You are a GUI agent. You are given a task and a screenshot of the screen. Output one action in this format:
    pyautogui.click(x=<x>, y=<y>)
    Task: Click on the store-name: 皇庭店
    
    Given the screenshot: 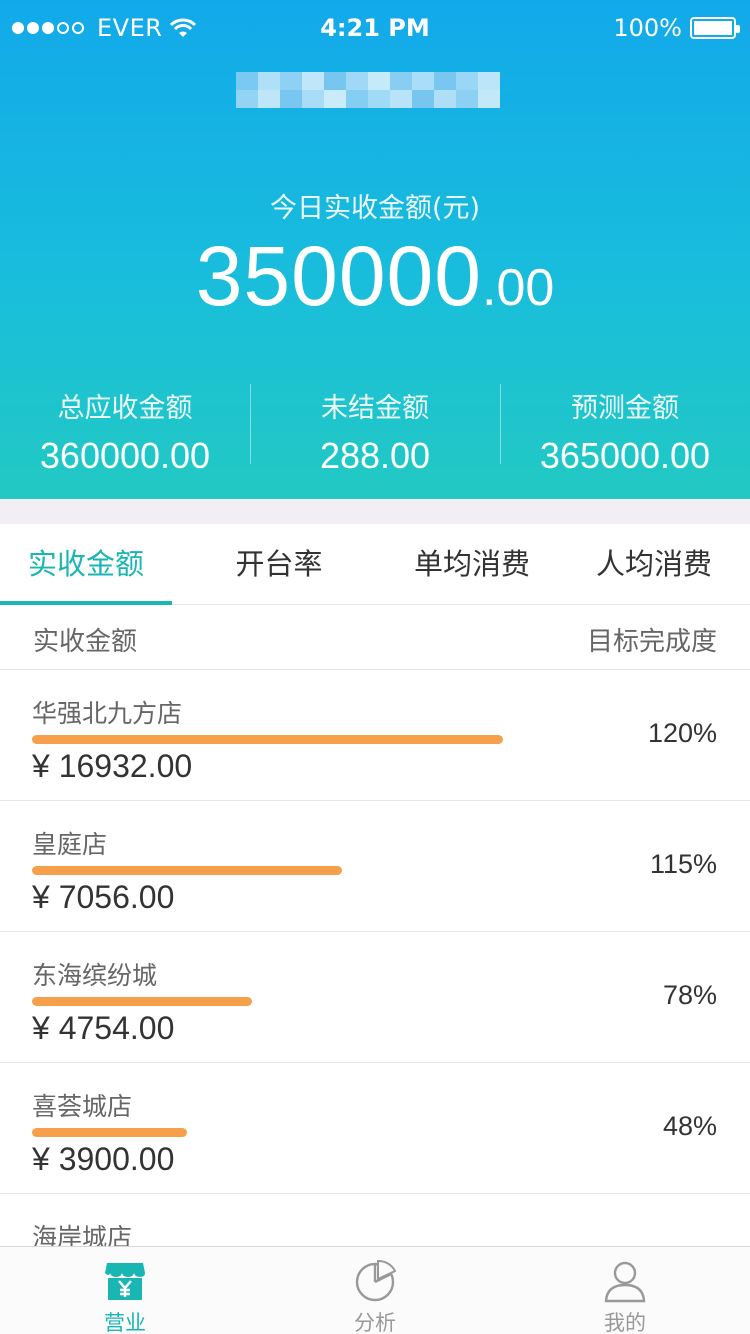 What is the action you would take?
    pyautogui.click(x=70, y=844)
    